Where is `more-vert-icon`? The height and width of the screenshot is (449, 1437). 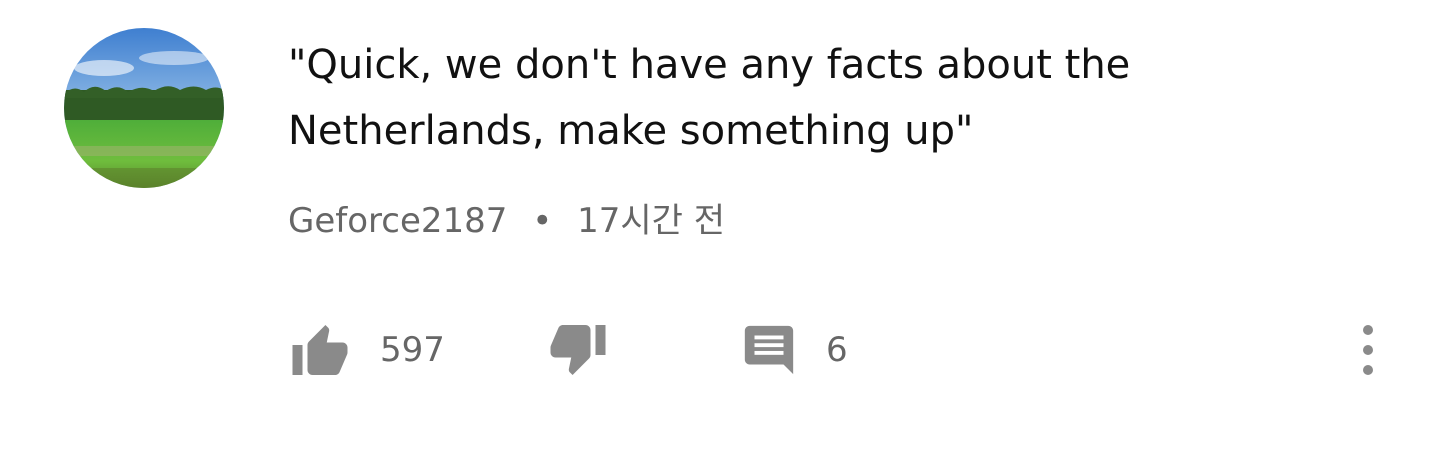
more-vert-icon is located at coordinates (1368, 350).